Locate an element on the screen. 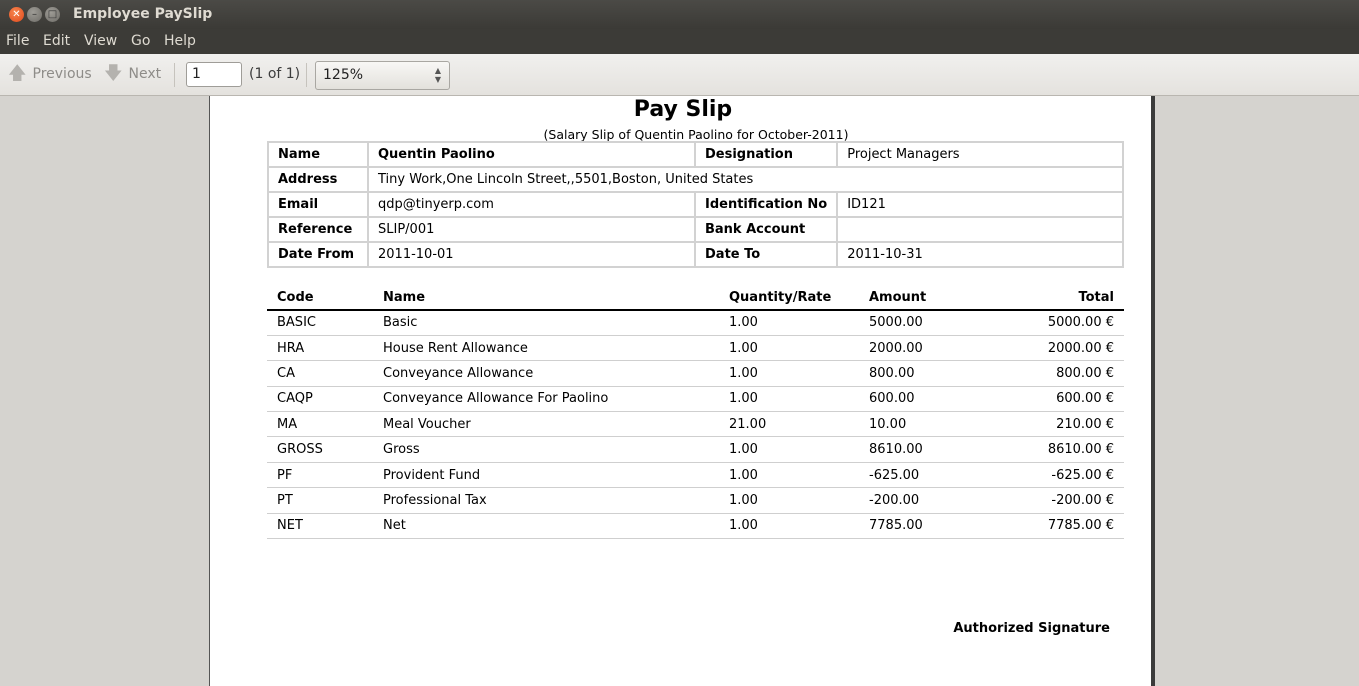 The height and width of the screenshot is (686, 1359). designation-value: Project Managers is located at coordinates (980, 154).